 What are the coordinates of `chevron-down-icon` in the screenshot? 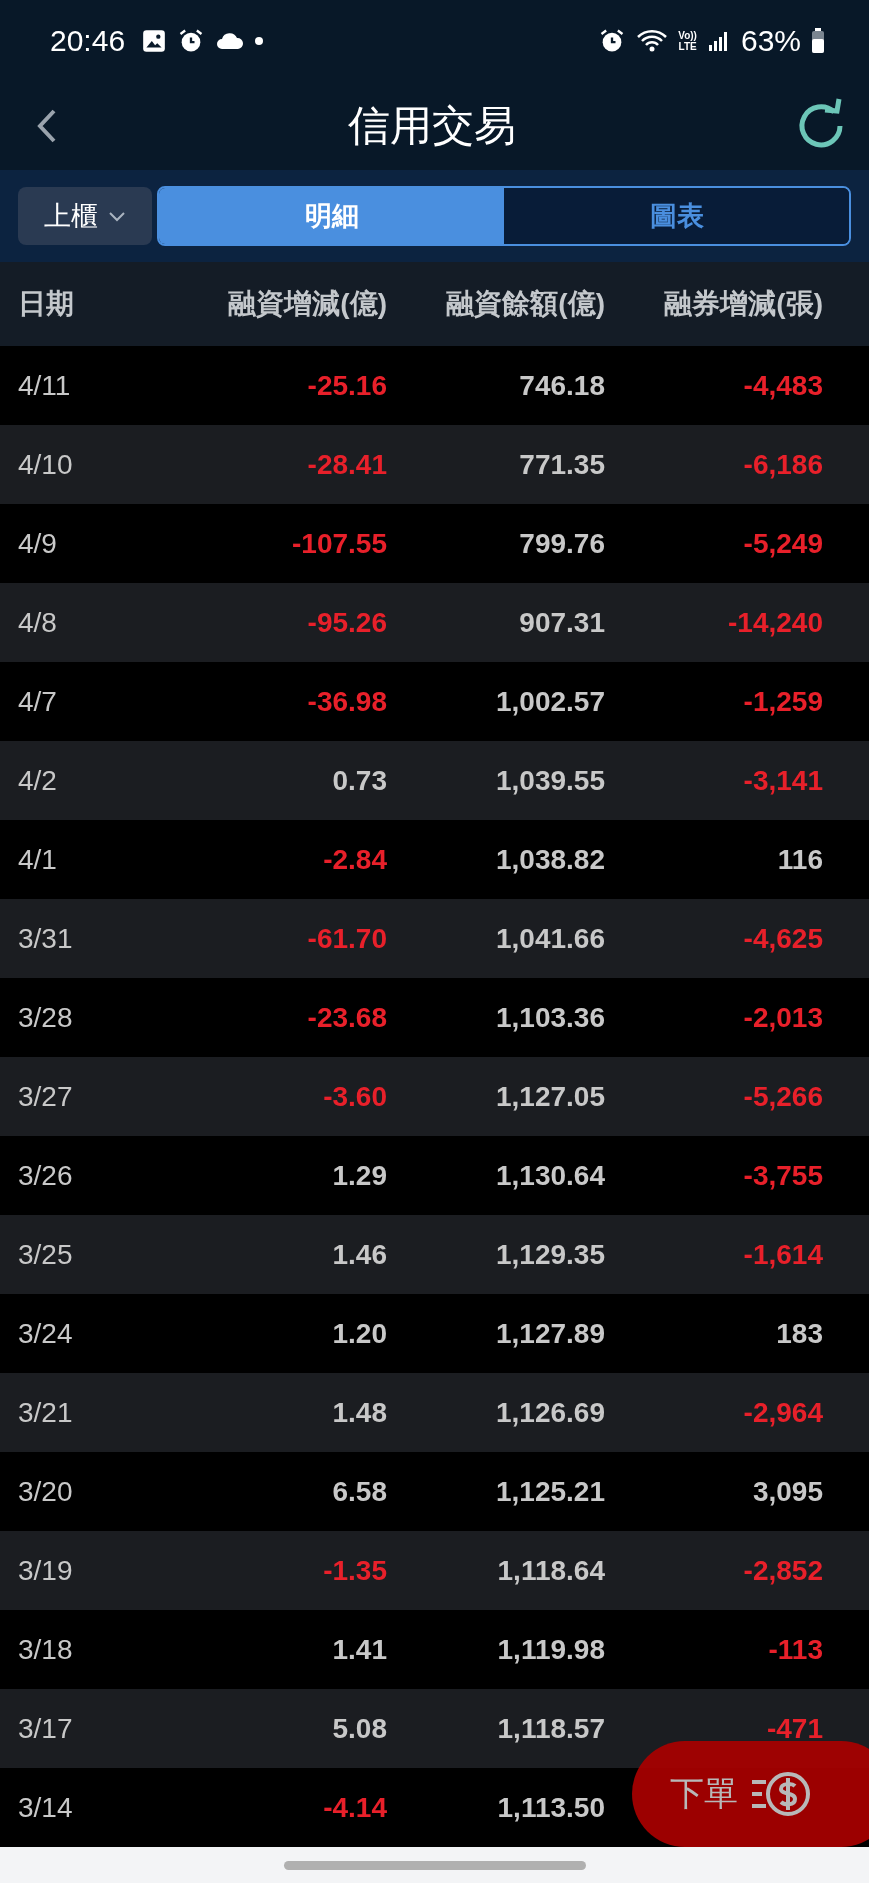 It's located at (117, 216).